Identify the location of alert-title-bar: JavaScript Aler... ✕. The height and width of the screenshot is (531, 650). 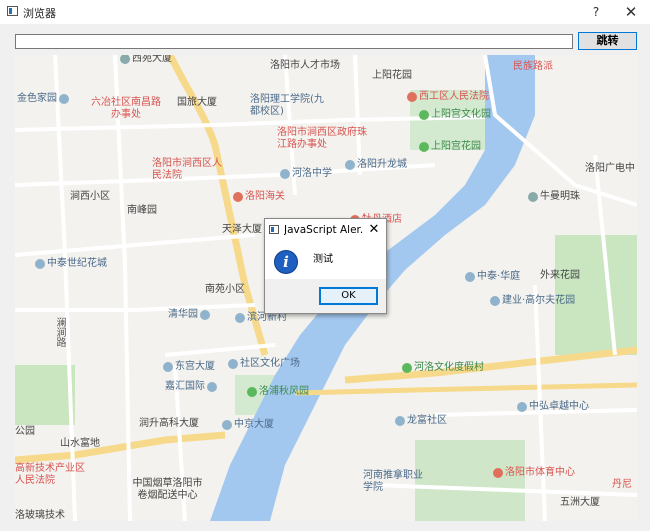
(325, 230).